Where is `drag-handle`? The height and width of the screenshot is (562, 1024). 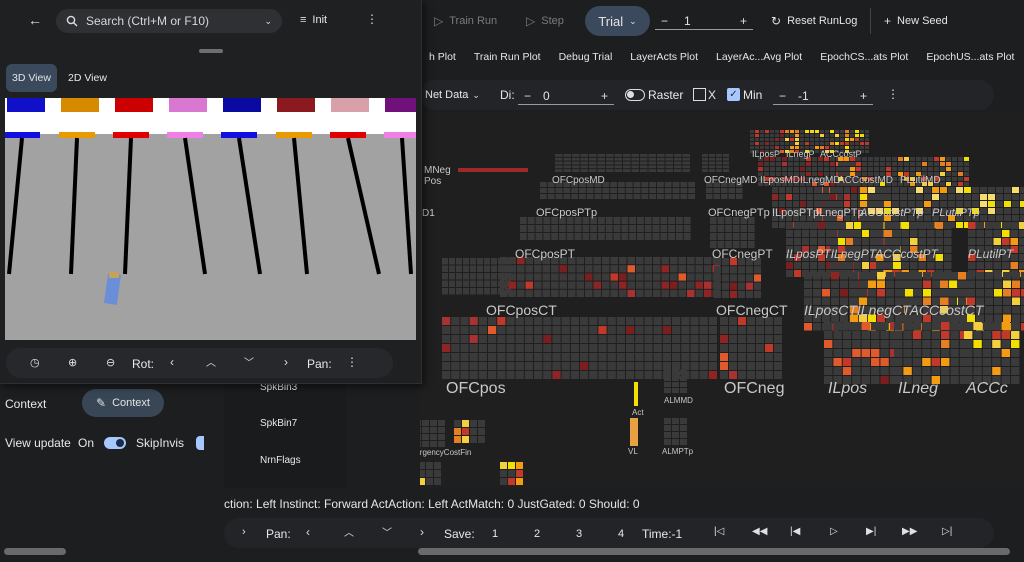
drag-handle is located at coordinates (211, 51).